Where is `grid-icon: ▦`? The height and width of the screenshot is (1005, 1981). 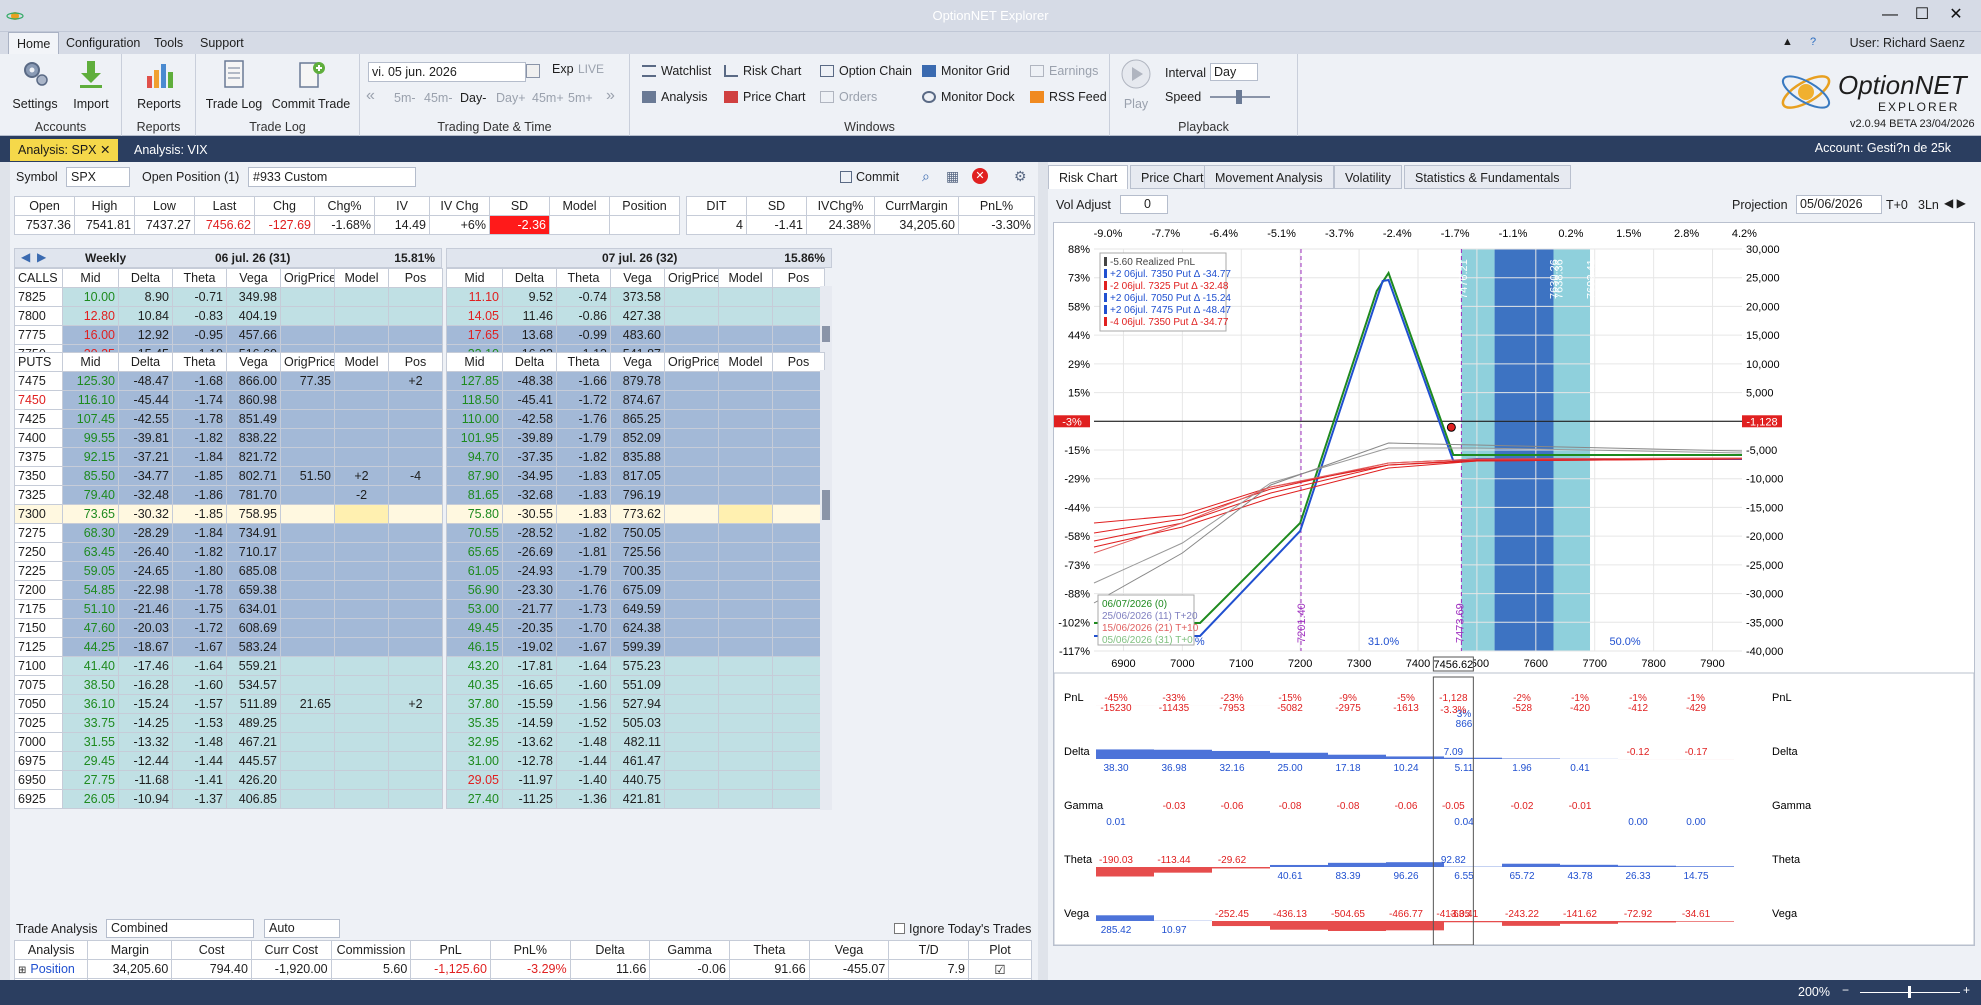
grid-icon: ▦ is located at coordinates (952, 176).